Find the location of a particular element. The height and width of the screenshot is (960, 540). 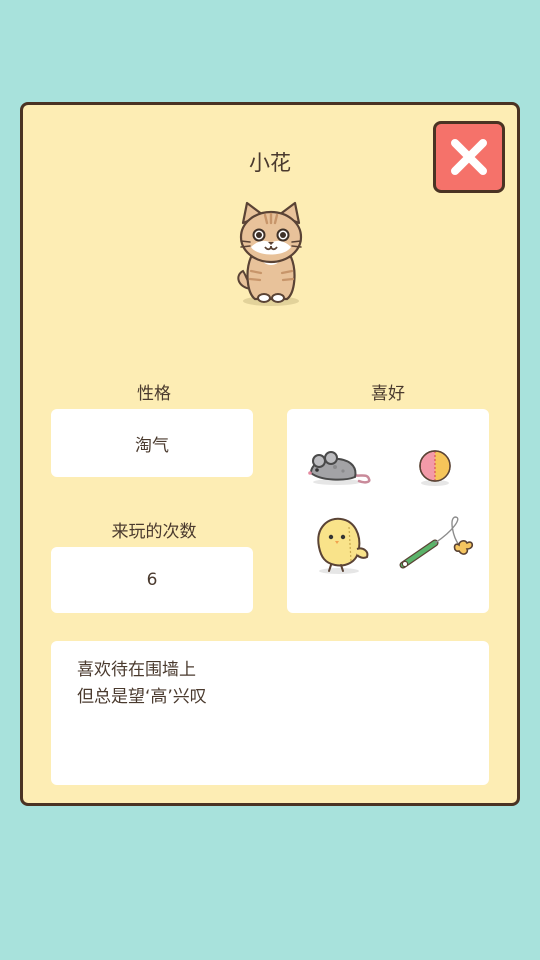

description-line-1: 喜欢待在围墙上 is located at coordinates (136, 670).